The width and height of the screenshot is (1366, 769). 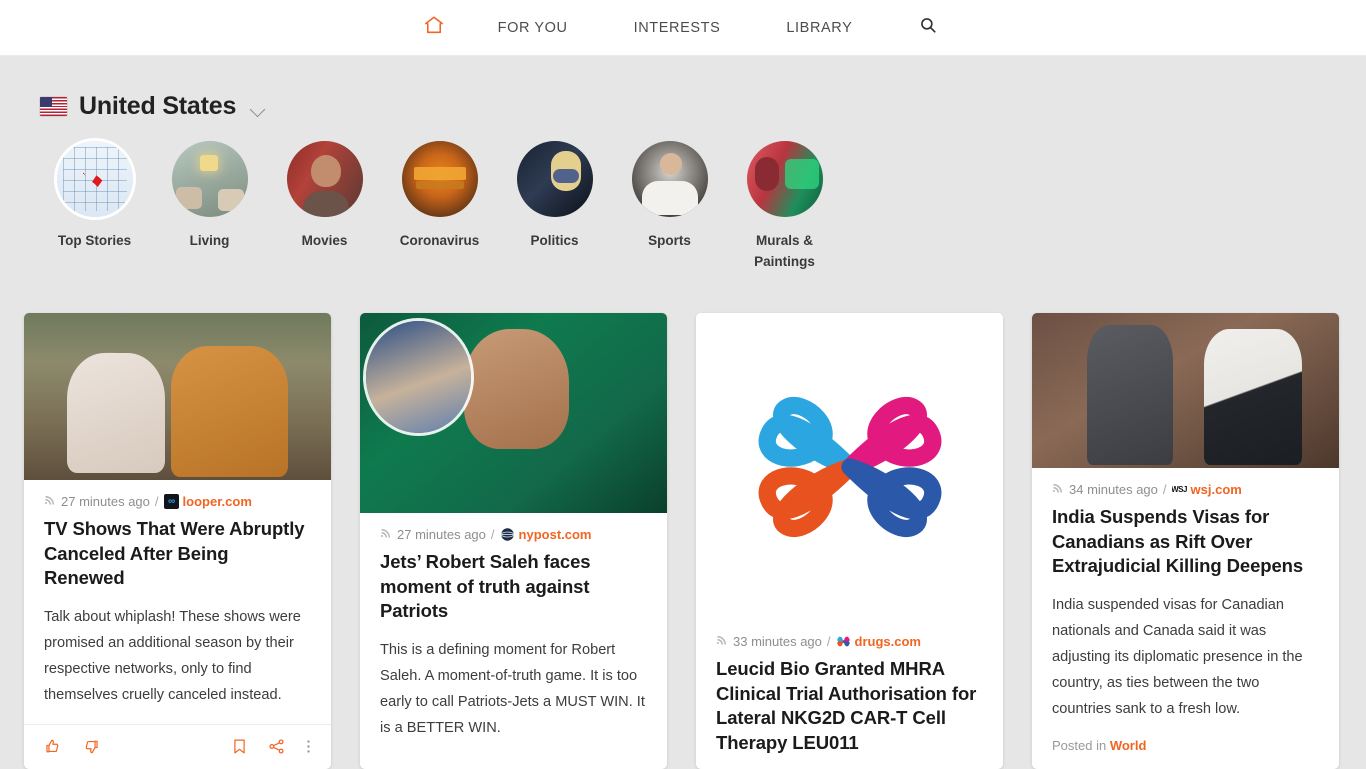 I want to click on region-name: United States, so click(x=158, y=106).